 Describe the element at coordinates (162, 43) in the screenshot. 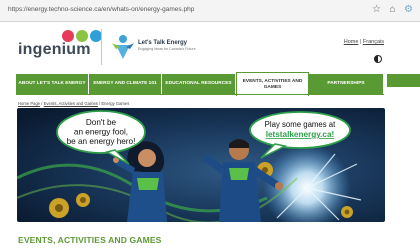

I see `lte-title: Let's Talk Energy` at that location.